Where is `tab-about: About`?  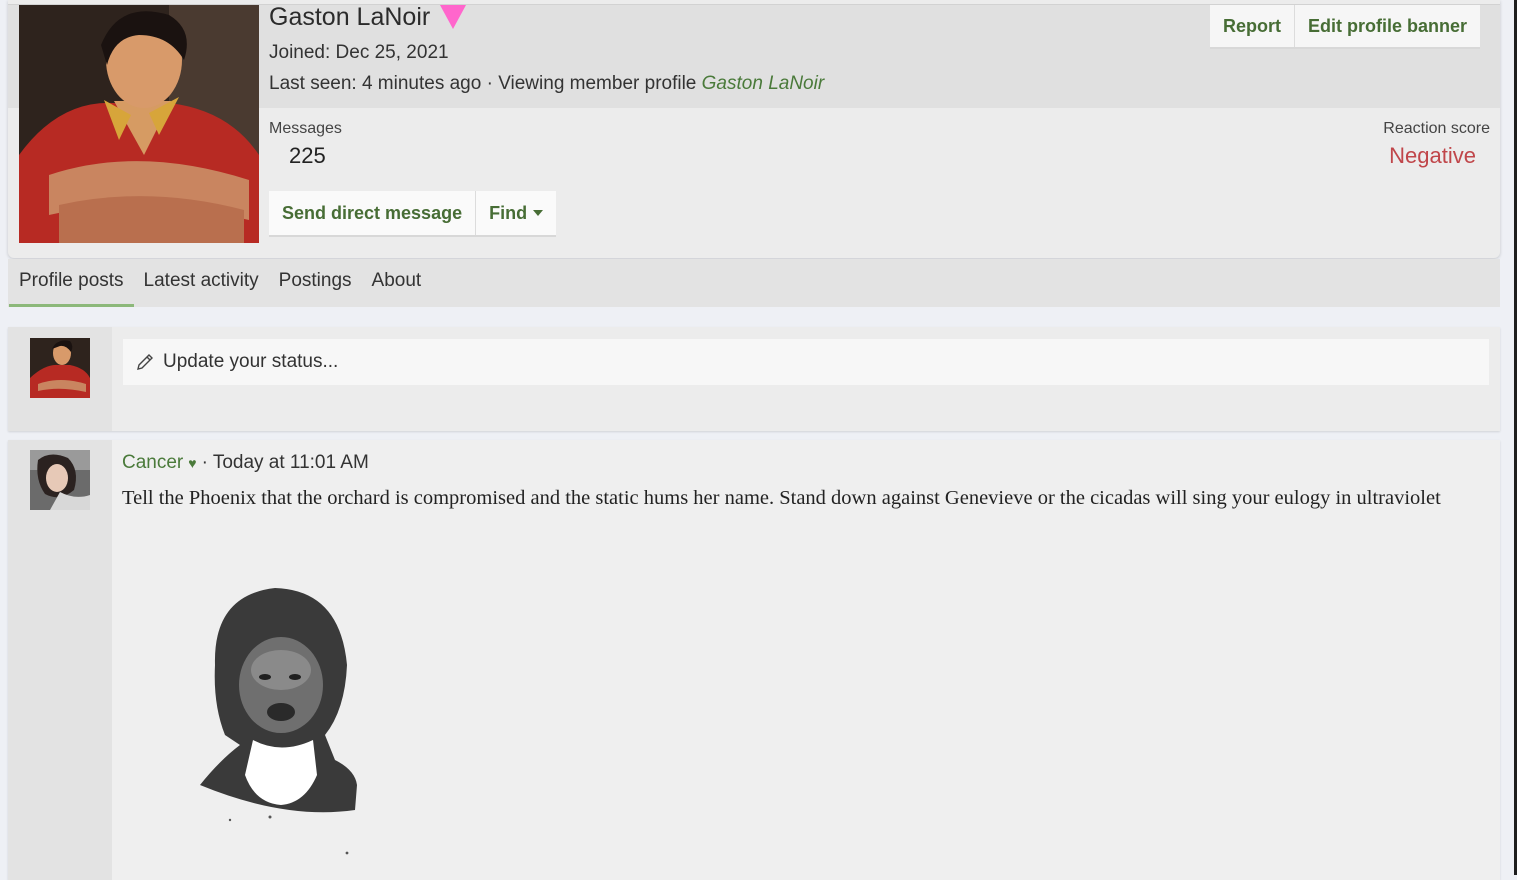 tab-about: About is located at coordinates (397, 283).